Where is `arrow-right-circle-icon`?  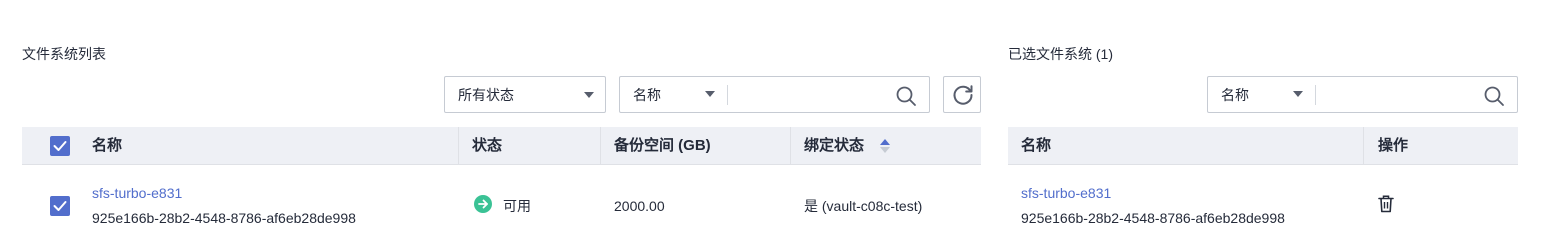
arrow-right-circle-icon is located at coordinates (483, 204).